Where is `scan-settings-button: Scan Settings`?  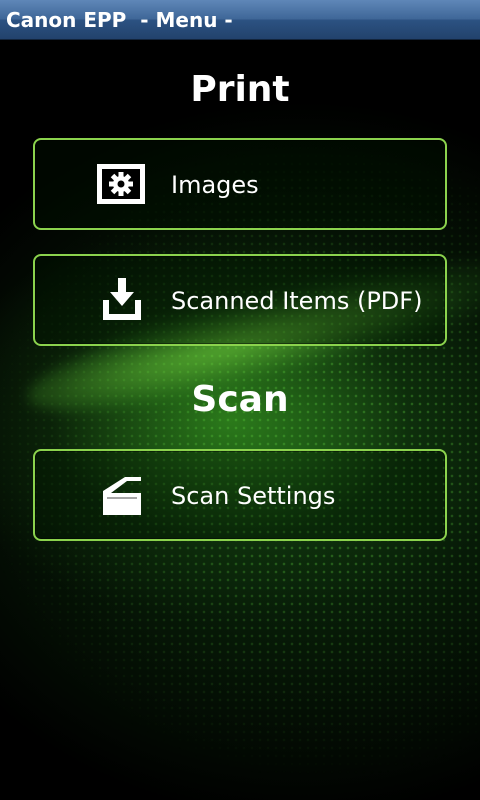
scan-settings-button: Scan Settings is located at coordinates (240, 495).